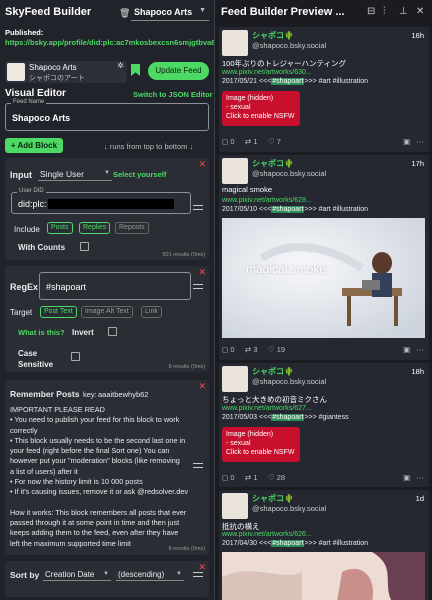 This screenshot has width=432, height=600. Describe the element at coordinates (170, 13) in the screenshot. I see `feed-select: Shapoco Arts ▼` at that location.